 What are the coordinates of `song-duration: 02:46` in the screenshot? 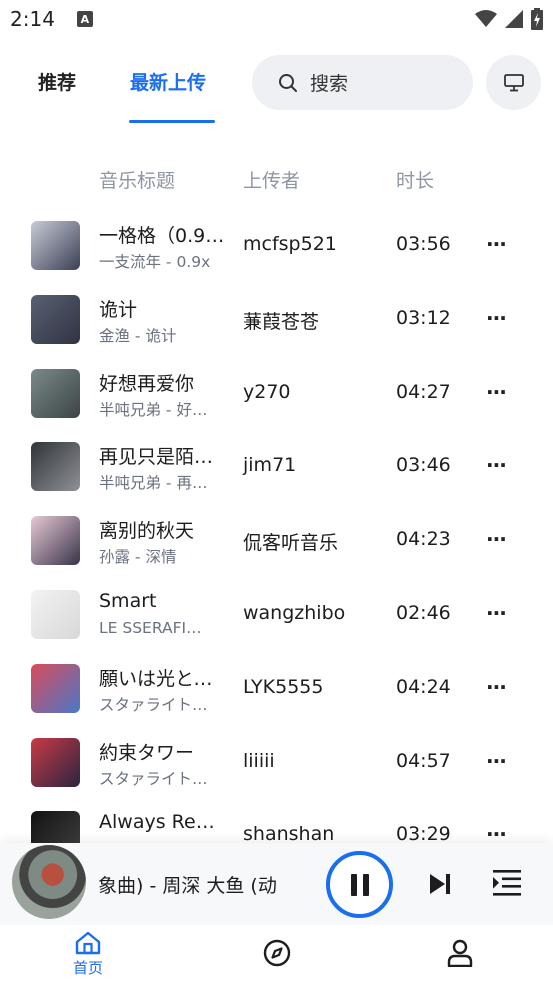 It's located at (423, 612).